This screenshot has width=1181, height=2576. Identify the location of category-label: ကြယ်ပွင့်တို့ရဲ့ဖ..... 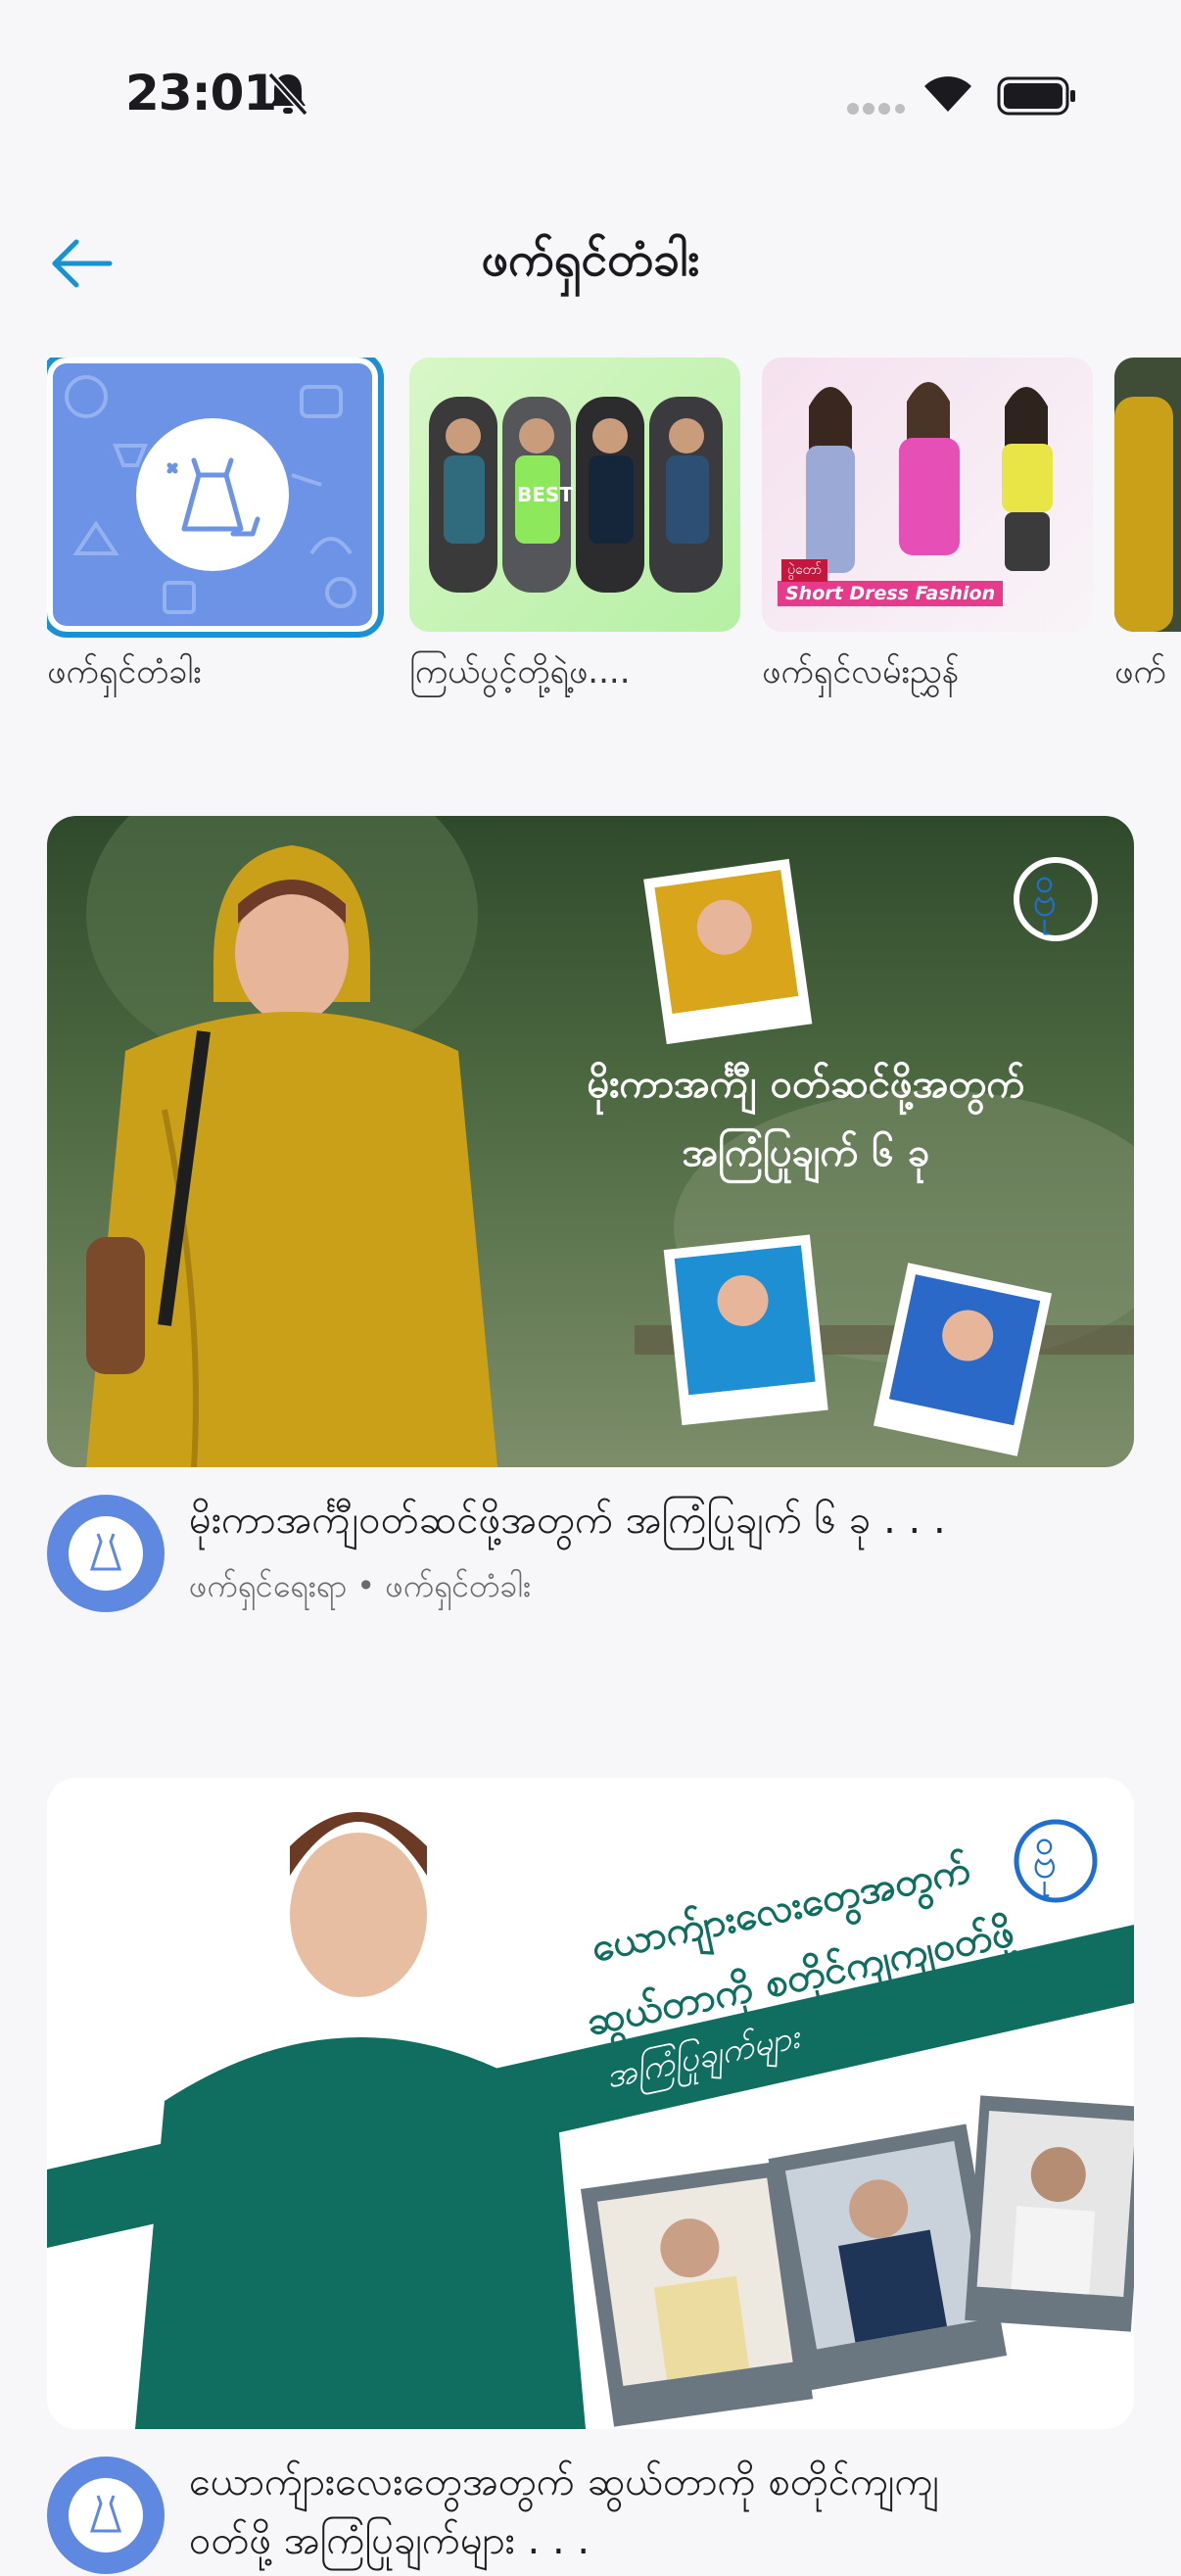
(520, 672).